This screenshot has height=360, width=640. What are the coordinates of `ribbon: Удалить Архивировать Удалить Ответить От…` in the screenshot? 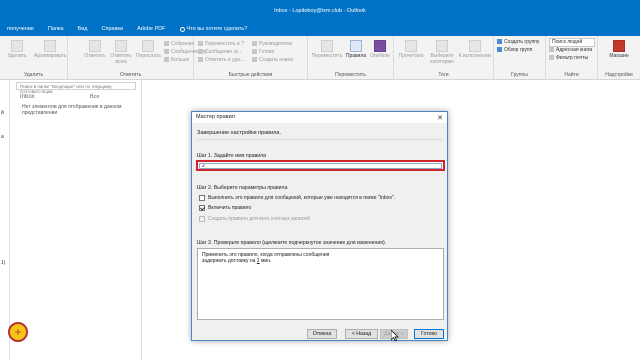 It's located at (320, 58).